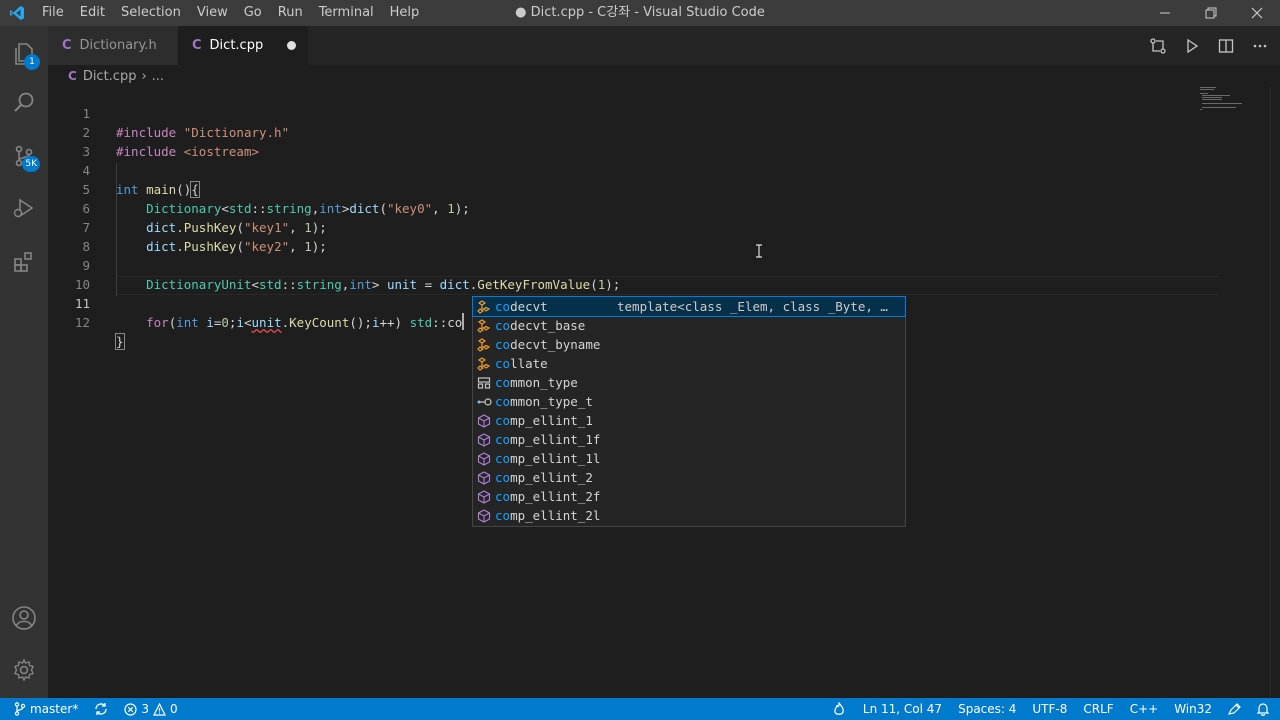  I want to click on menu-selection: Selection, so click(151, 13).